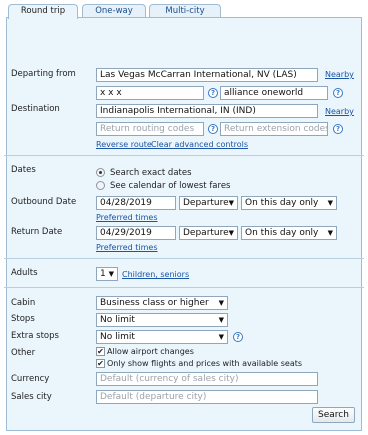 This screenshot has height=435, width=368. What do you see at coordinates (127, 247) in the screenshot?
I see `return-preferred-times-link: Preferred times` at bounding box center [127, 247].